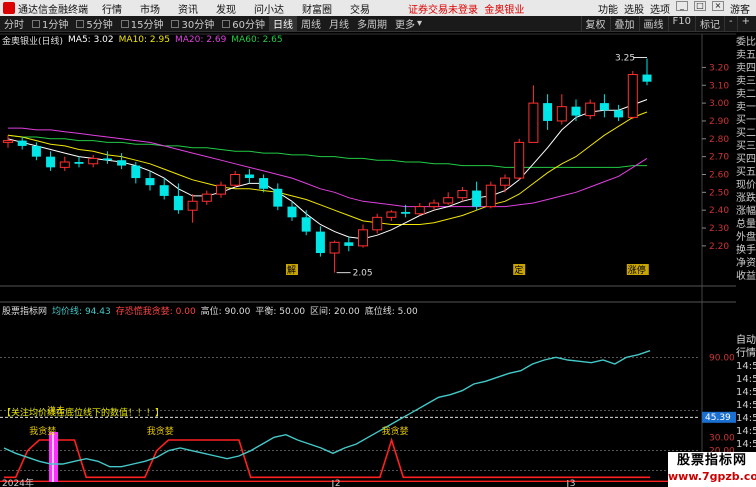  I want to click on menu-item-wenxiaoda: 问小达, so click(269, 8).